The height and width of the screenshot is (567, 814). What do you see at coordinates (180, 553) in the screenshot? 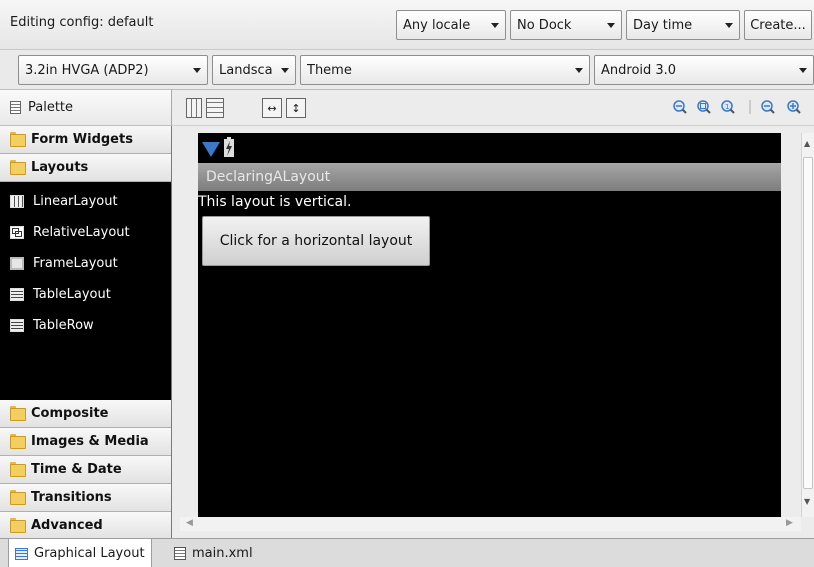
I see `xml-file-icon` at bounding box center [180, 553].